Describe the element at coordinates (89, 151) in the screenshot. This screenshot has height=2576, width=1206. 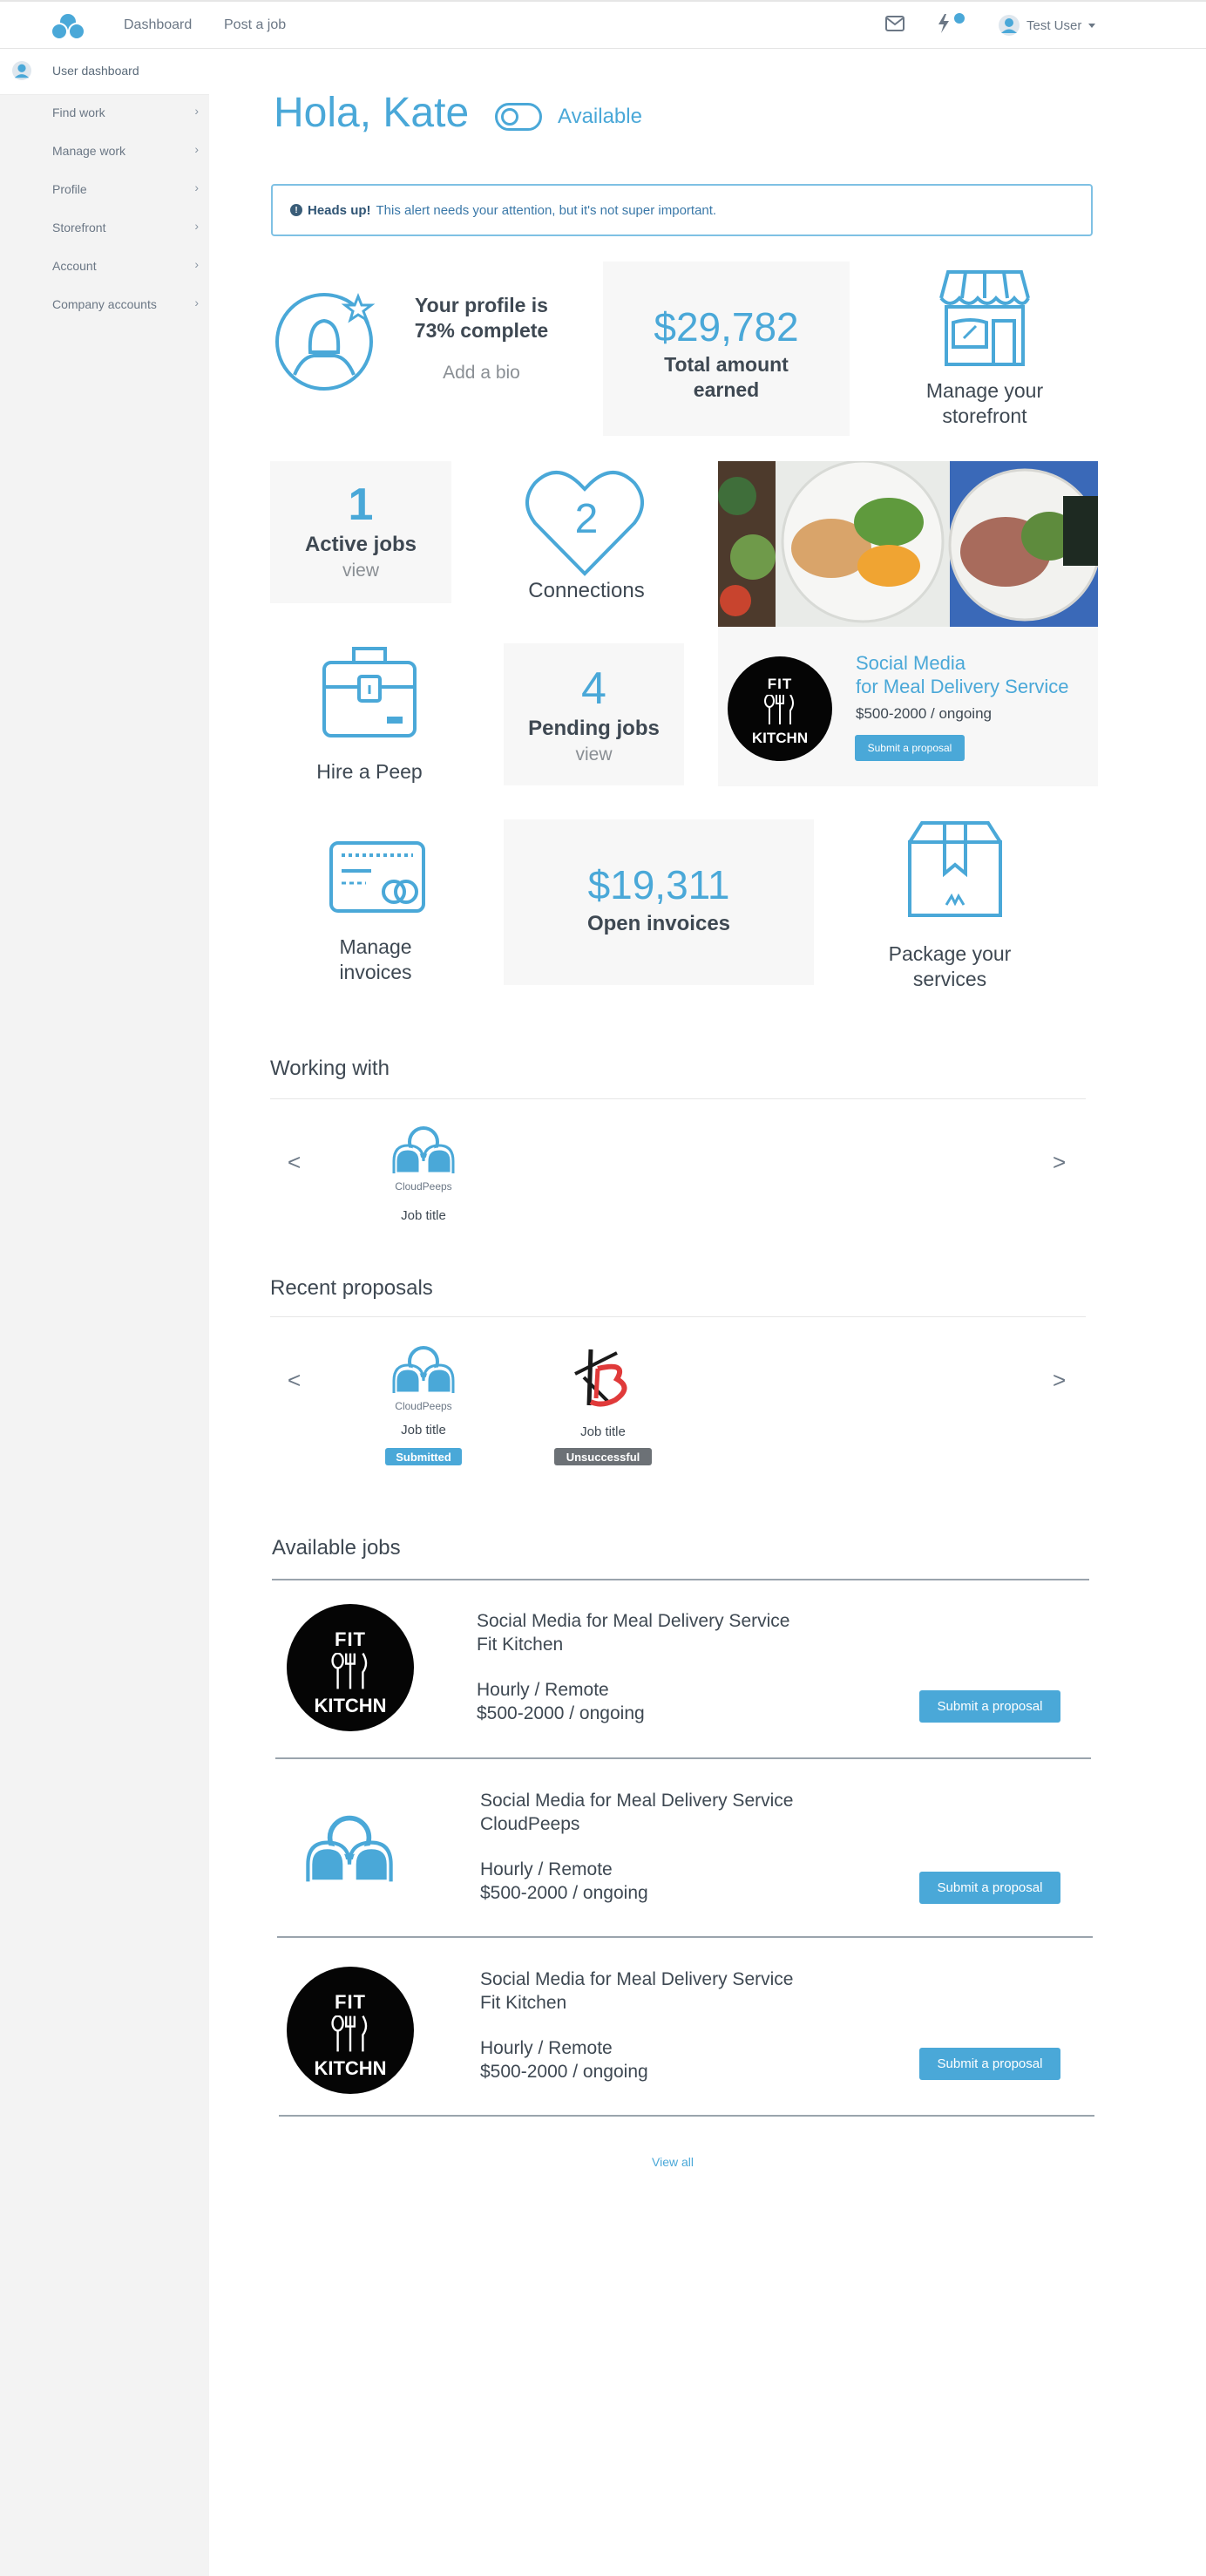
I see `sidebar-item-label: Manage work` at that location.